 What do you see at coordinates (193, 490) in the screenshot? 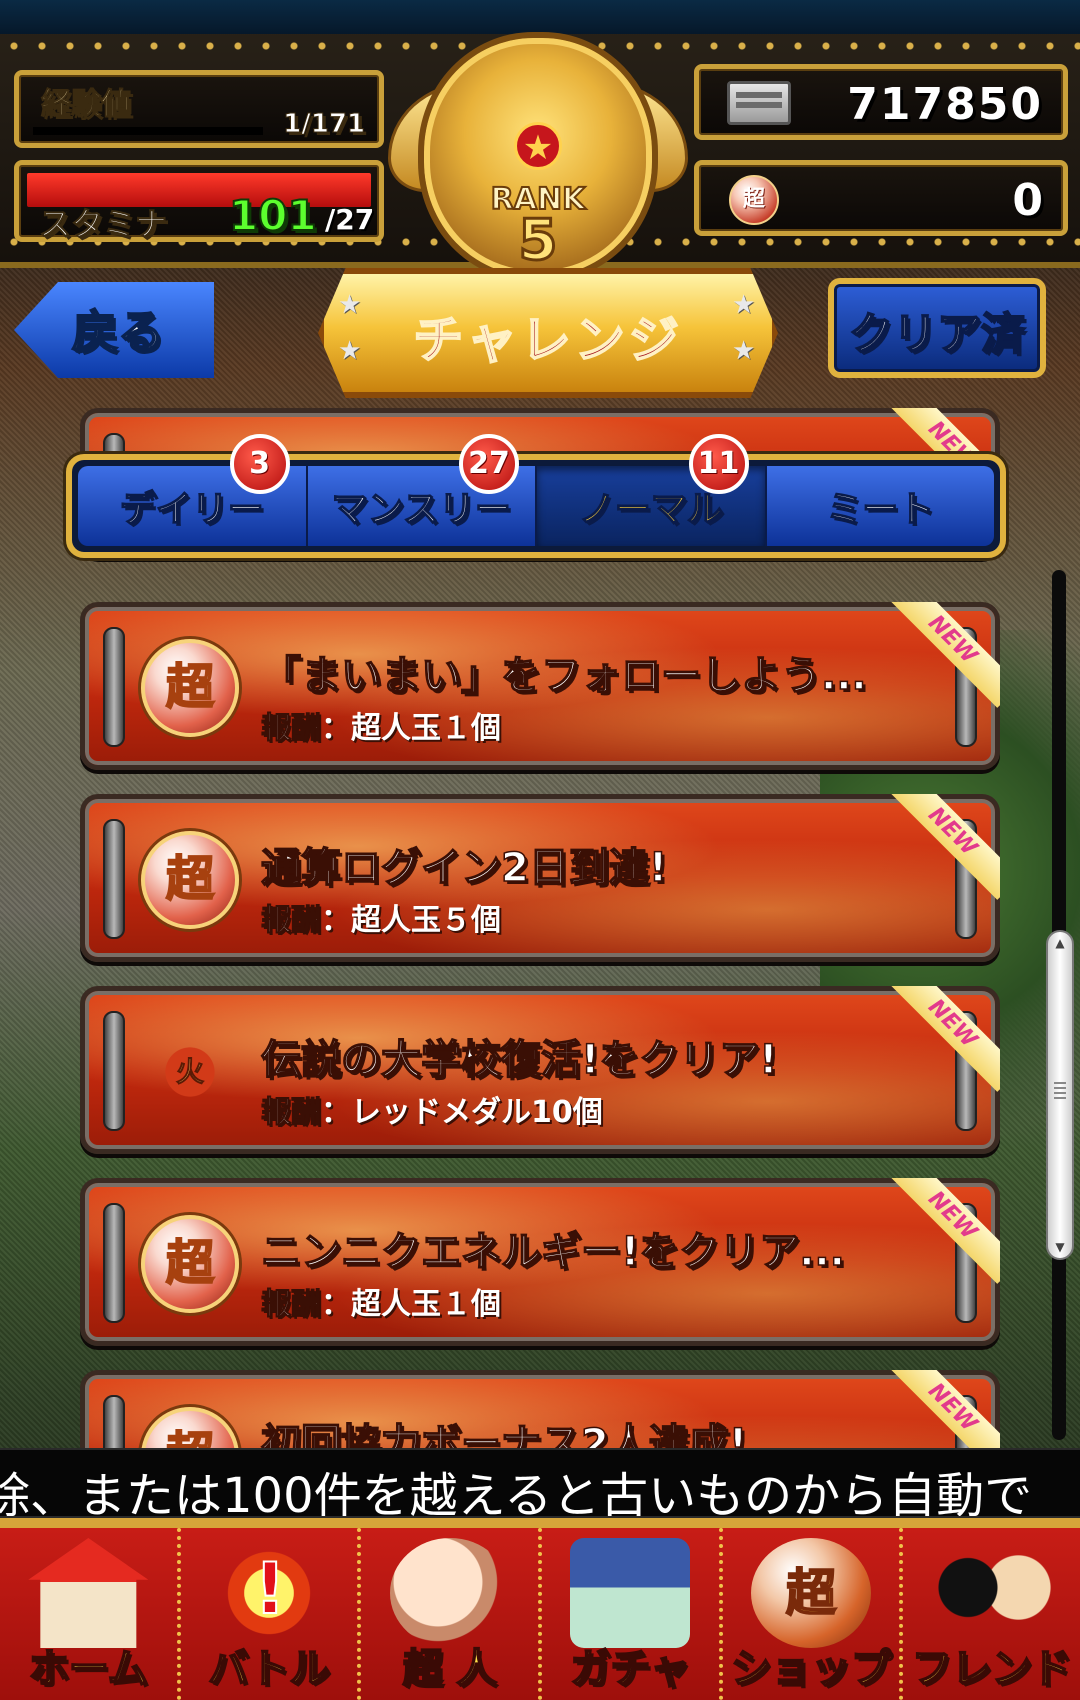
I see `tab-daily: デイリー 3` at bounding box center [193, 490].